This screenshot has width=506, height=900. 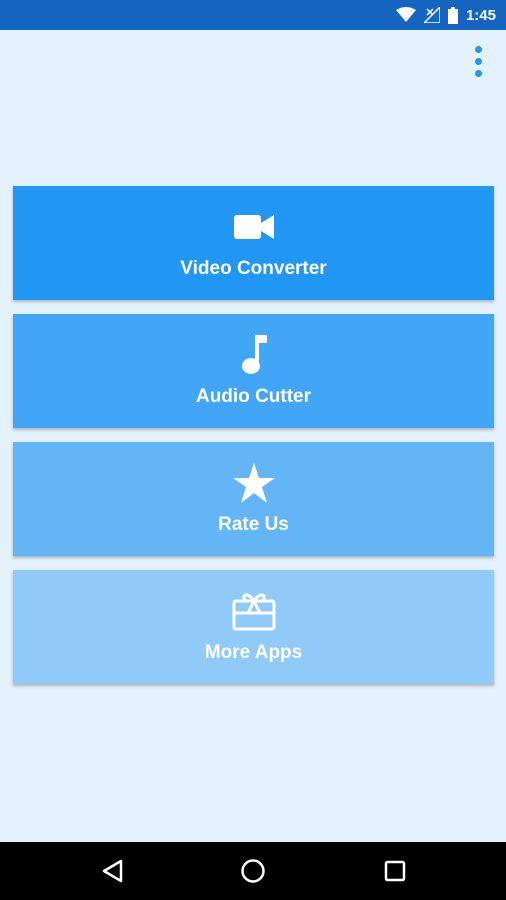 I want to click on recents-button, so click(x=395, y=871).